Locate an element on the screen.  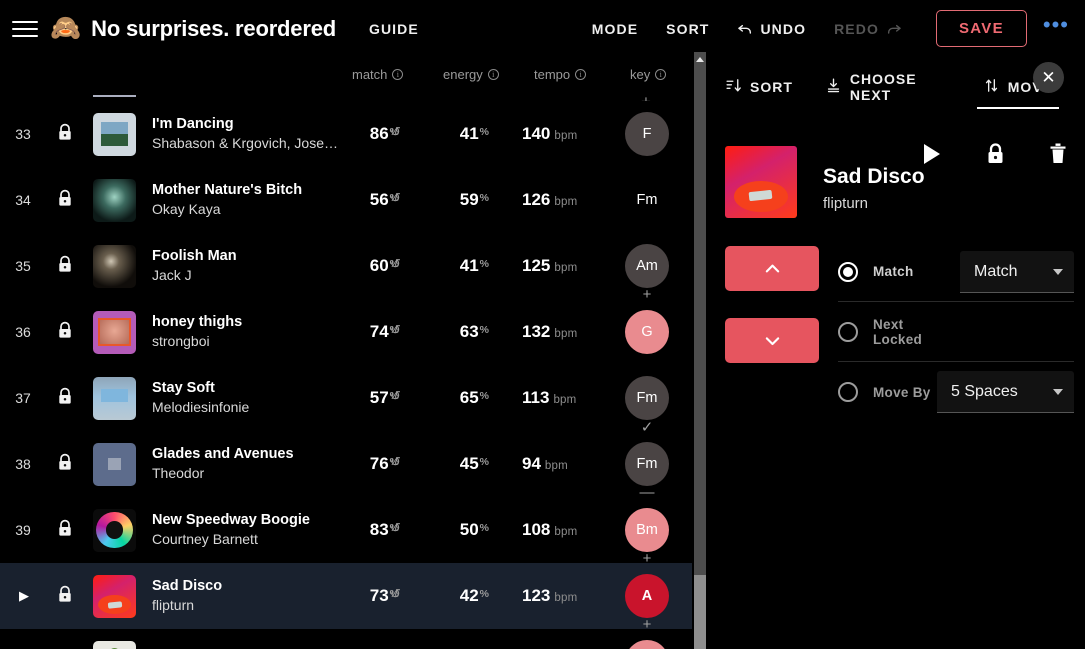
radio-dot is located at coordinates (848, 271).